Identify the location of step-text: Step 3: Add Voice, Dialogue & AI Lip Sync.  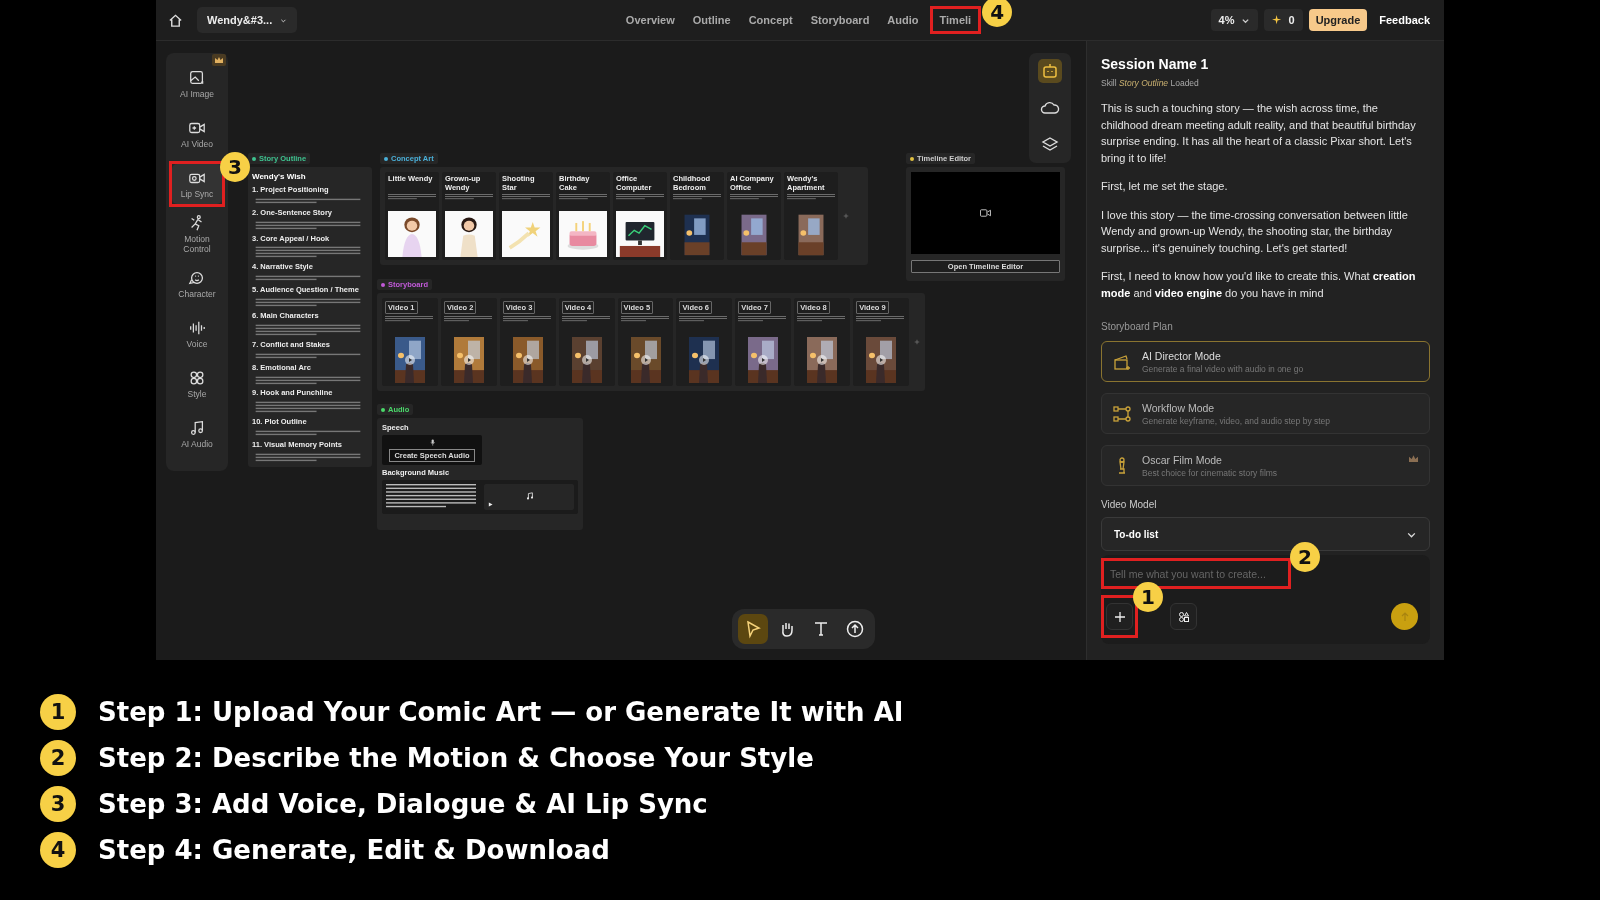
(403, 804).